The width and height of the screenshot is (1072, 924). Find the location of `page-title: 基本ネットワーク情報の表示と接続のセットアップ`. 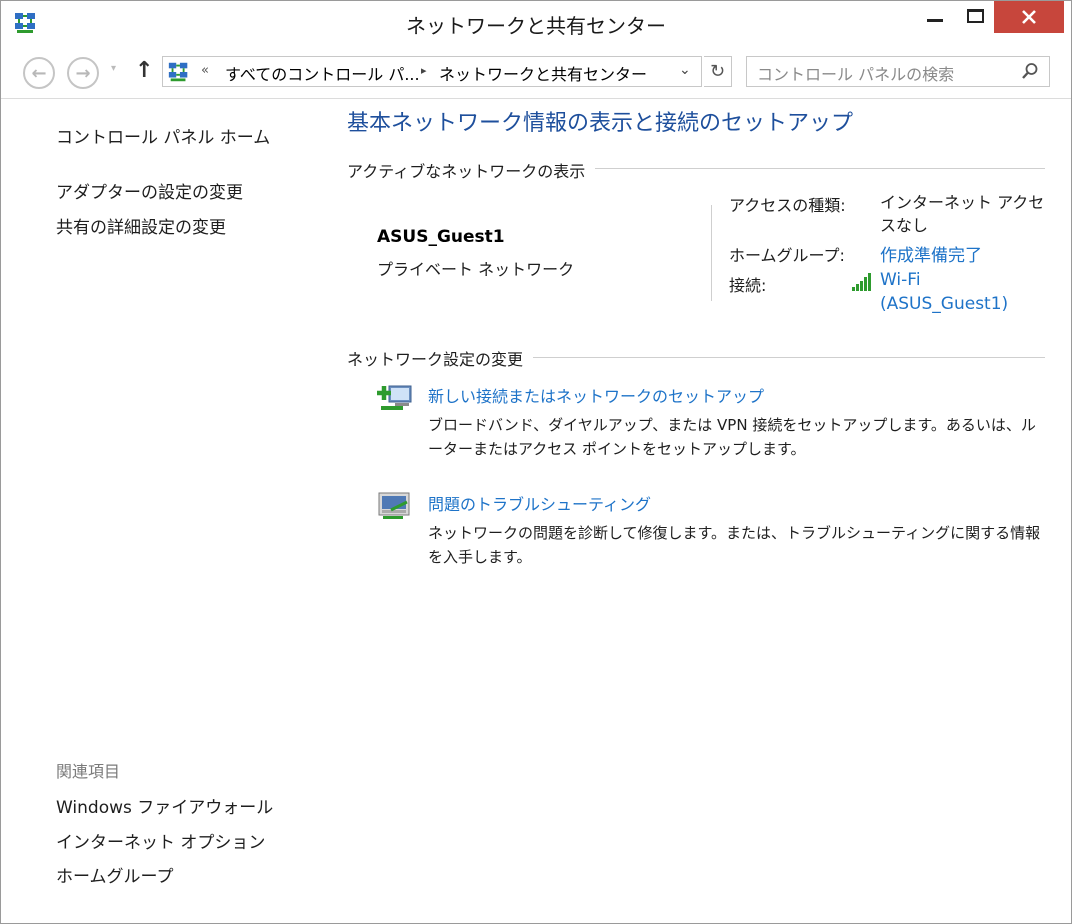

page-title: 基本ネットワーク情報の表示と接続のセットアップ is located at coordinates (600, 123).